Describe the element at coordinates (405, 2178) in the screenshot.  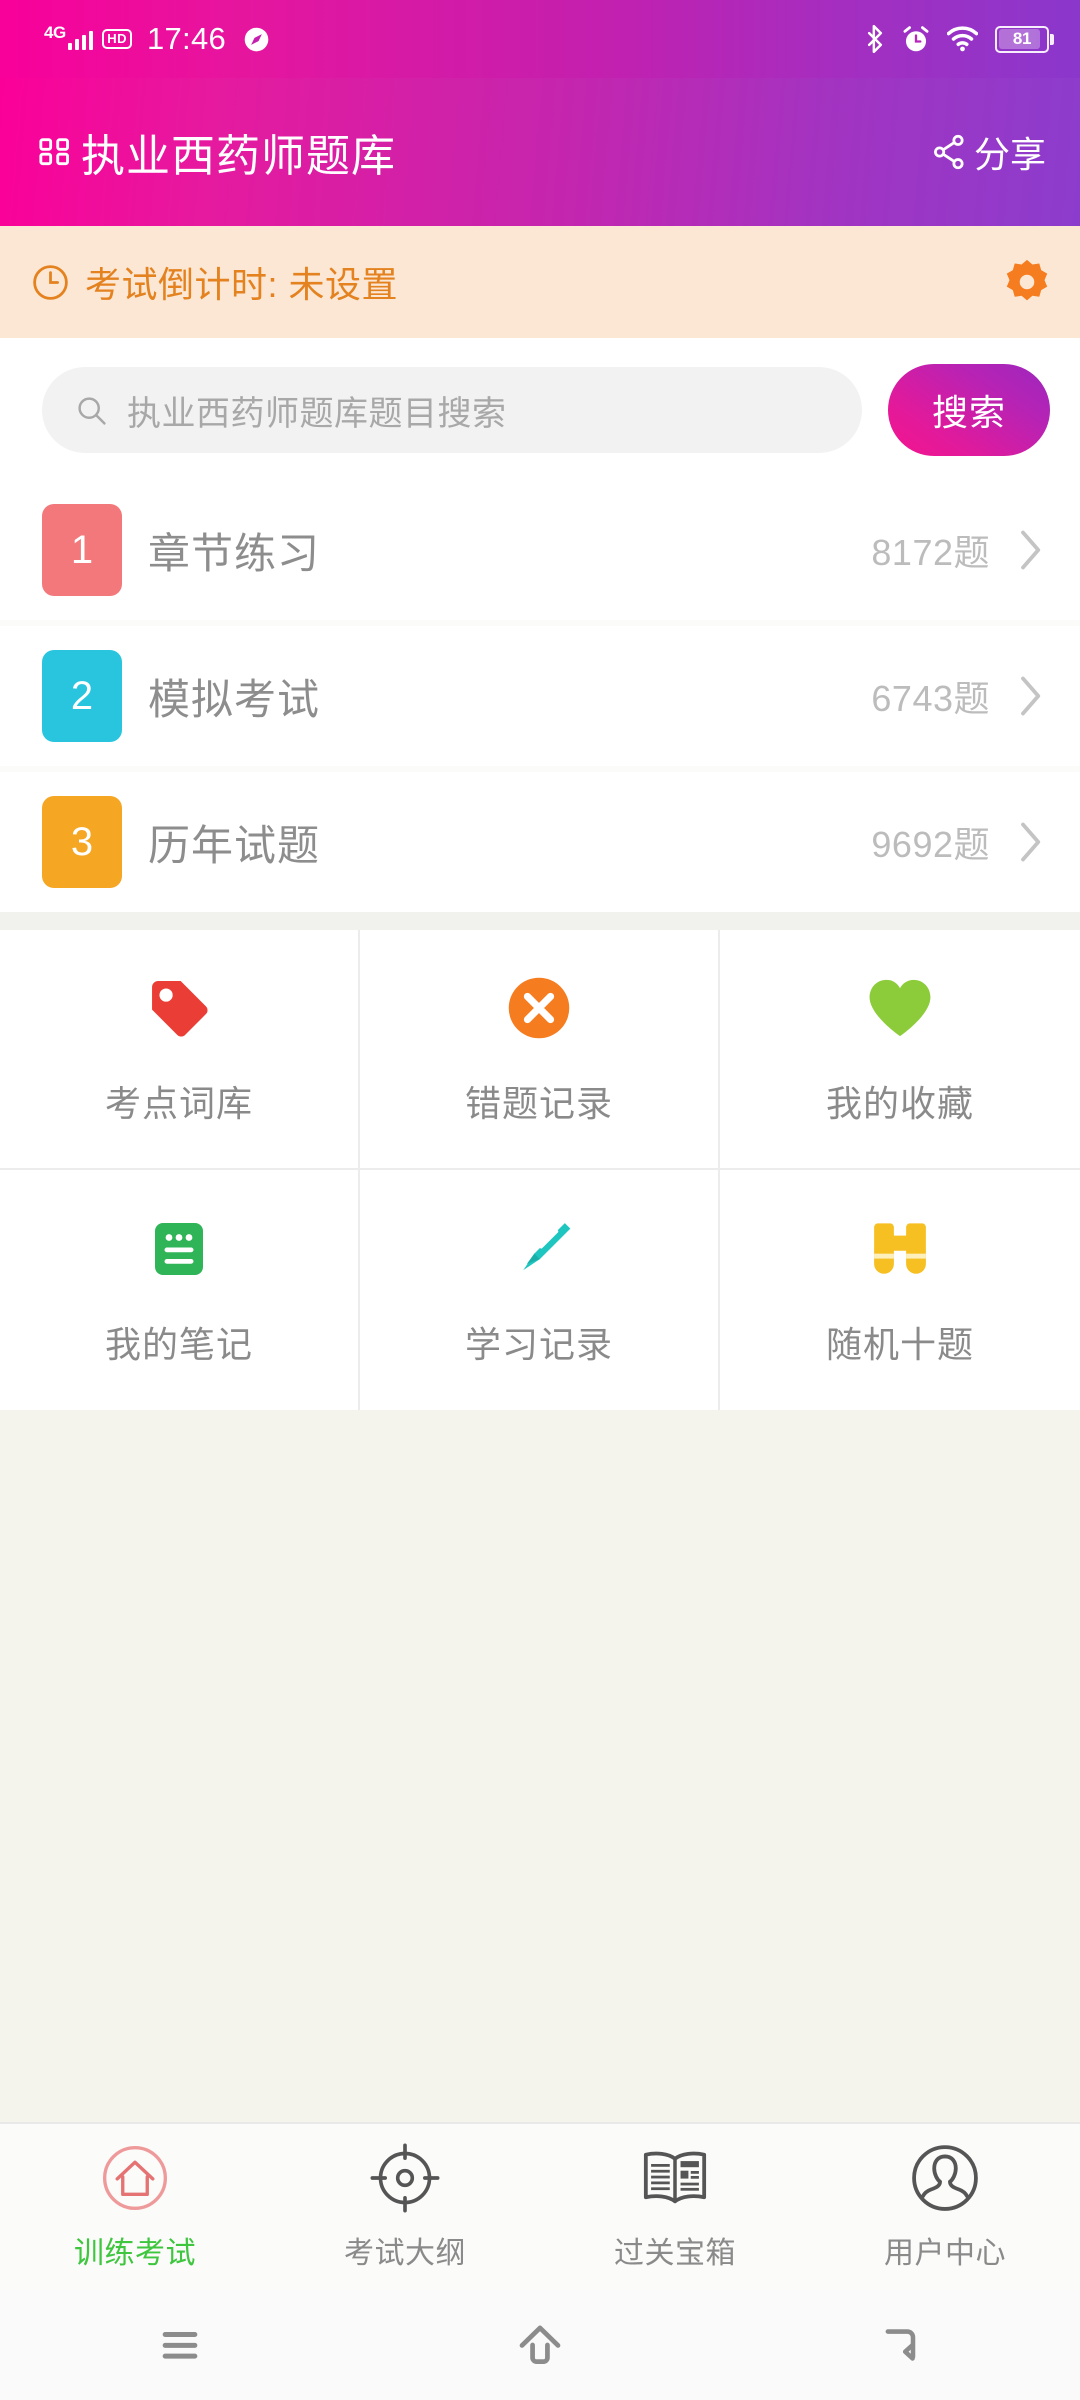
I see `target-icon` at that location.